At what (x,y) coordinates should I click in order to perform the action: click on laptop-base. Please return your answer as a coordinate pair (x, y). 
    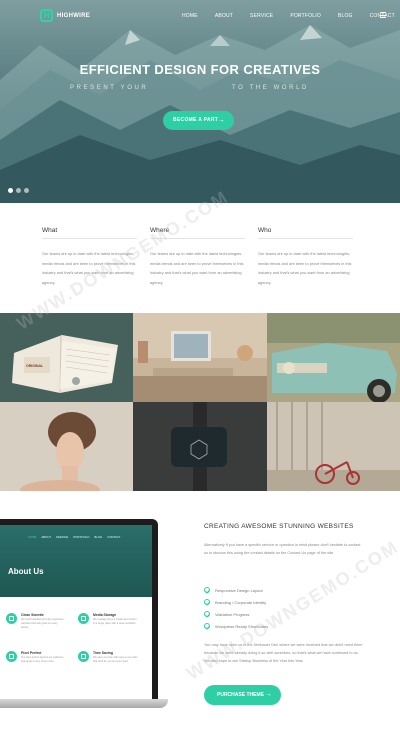
    Looking at the image, I should click on (84, 703).